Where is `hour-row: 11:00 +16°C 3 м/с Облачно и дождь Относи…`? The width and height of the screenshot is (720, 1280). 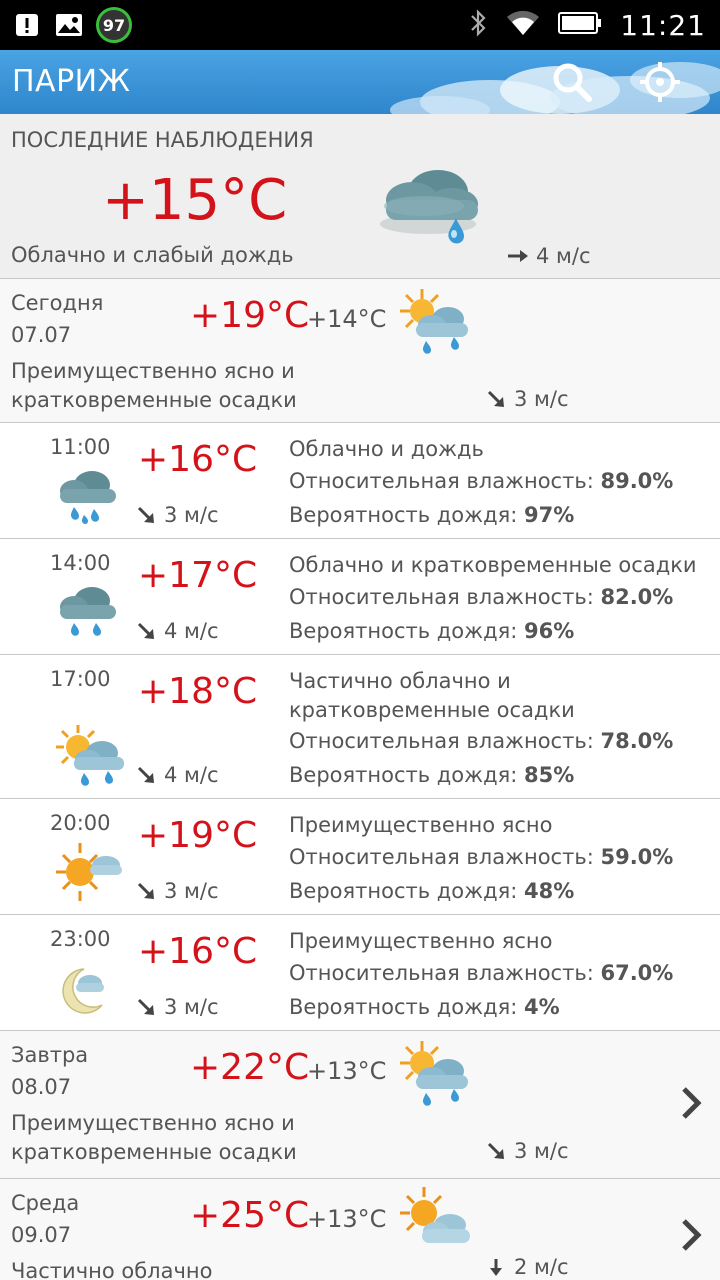
hour-row: 11:00 +16°C 3 м/с Облачно и дождь Относи… is located at coordinates (360, 481).